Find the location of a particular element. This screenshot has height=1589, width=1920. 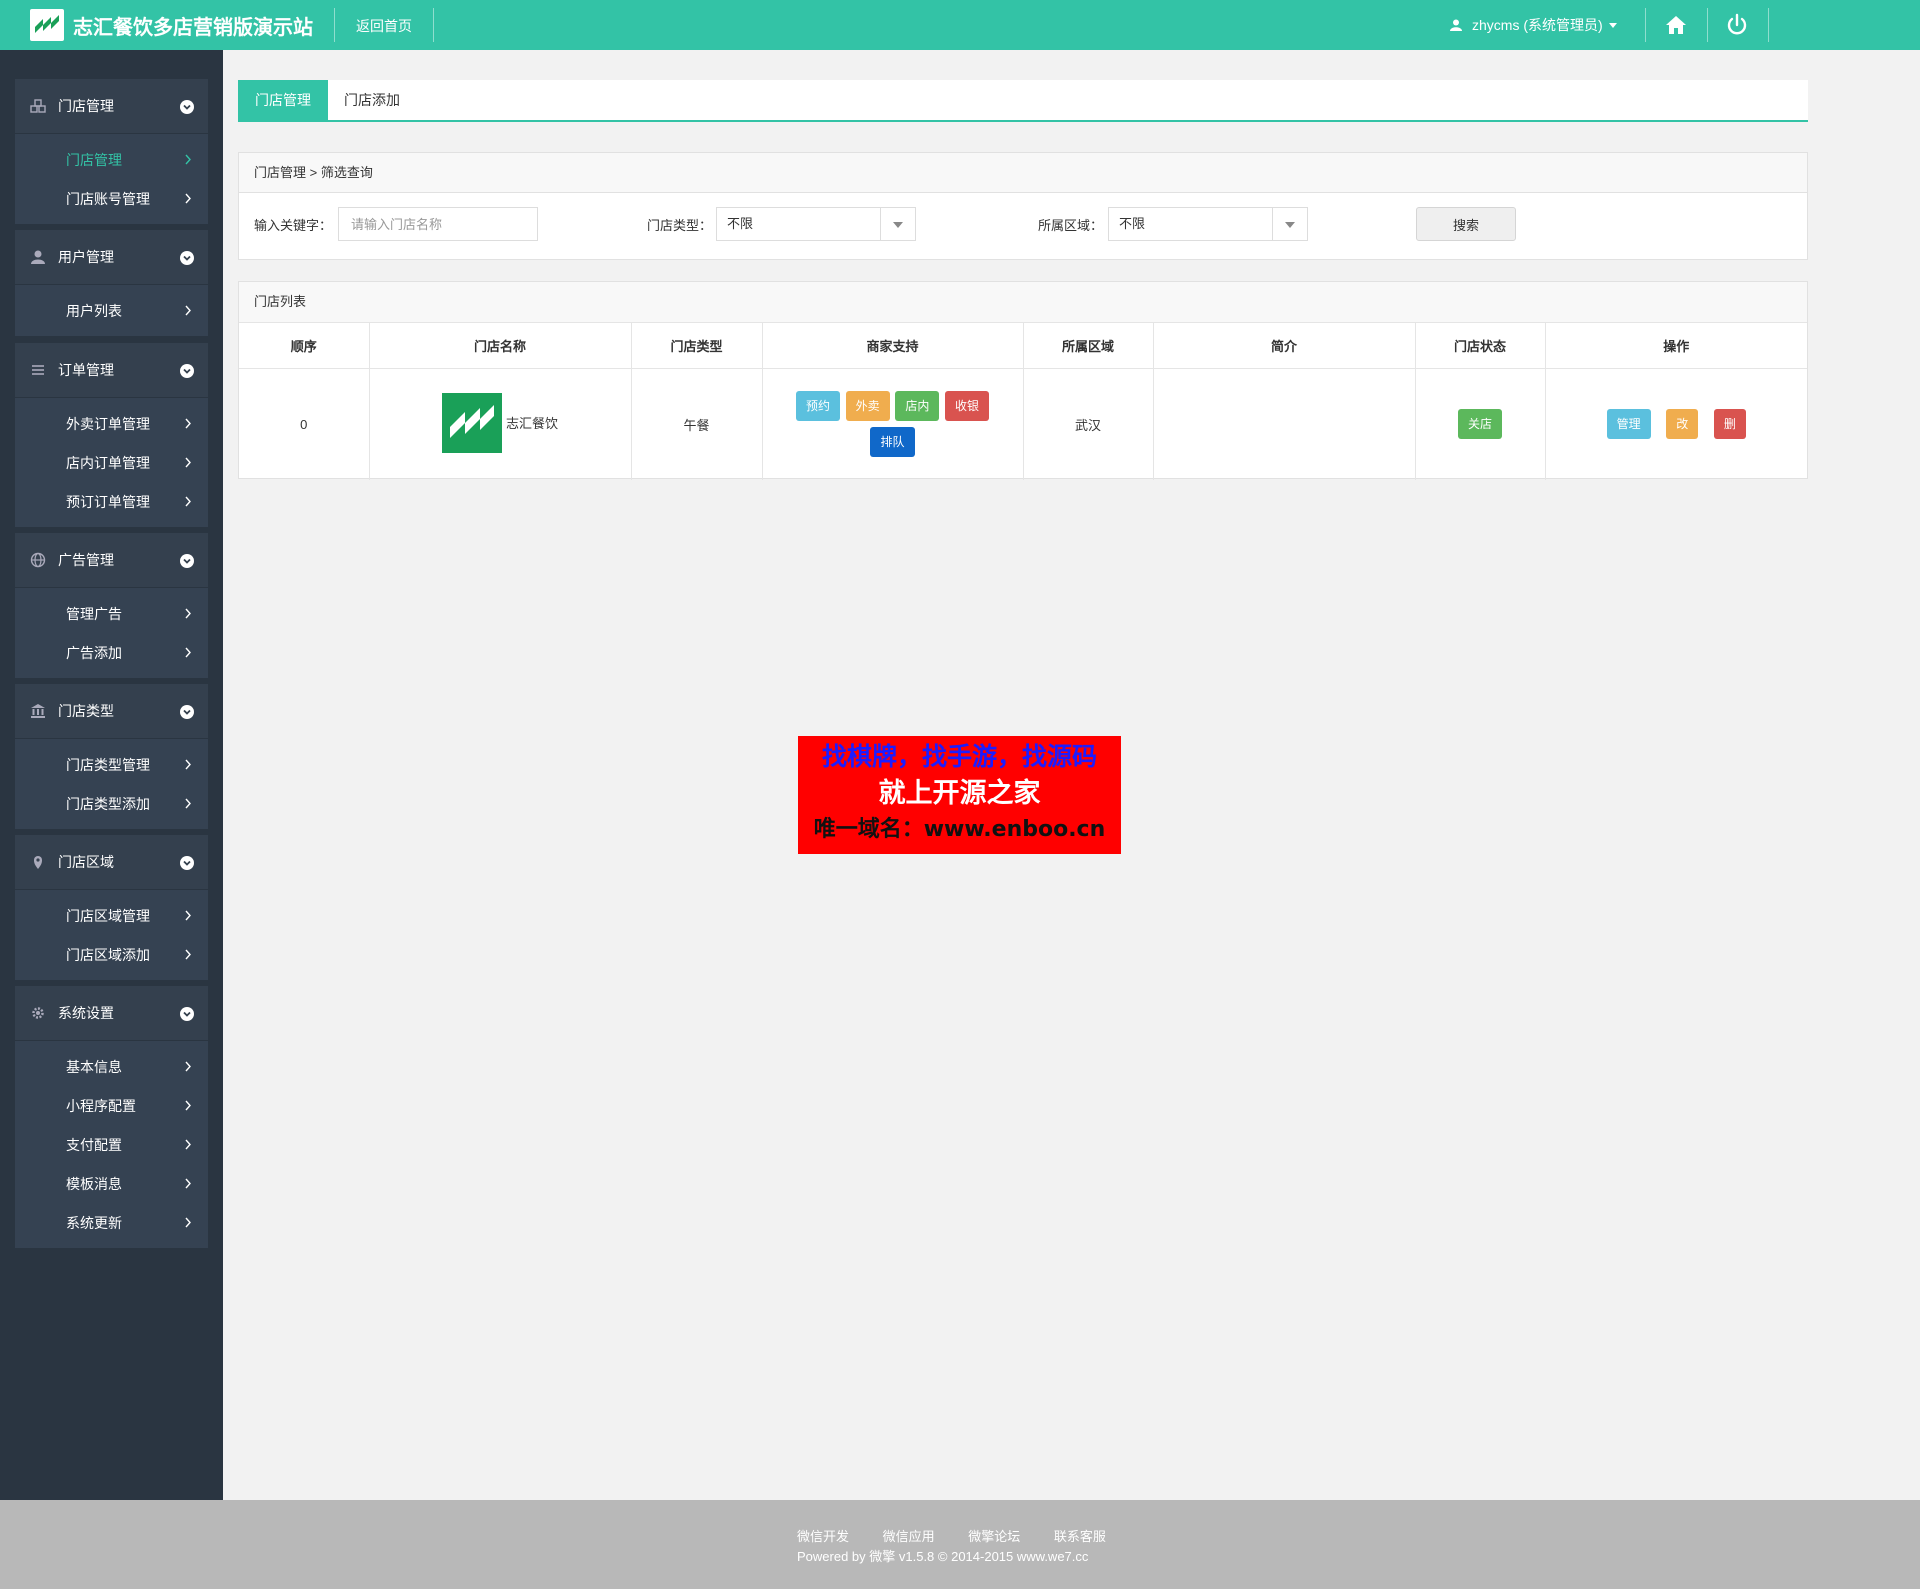

sidebar-item-label: 小程序配置 is located at coordinates (101, 1105).